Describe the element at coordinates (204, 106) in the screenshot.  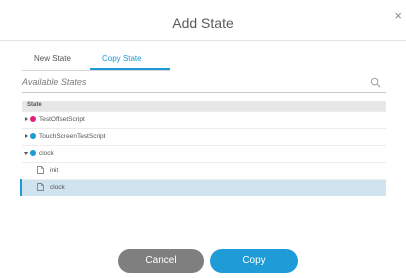
I see `tree-column-header: State` at that location.